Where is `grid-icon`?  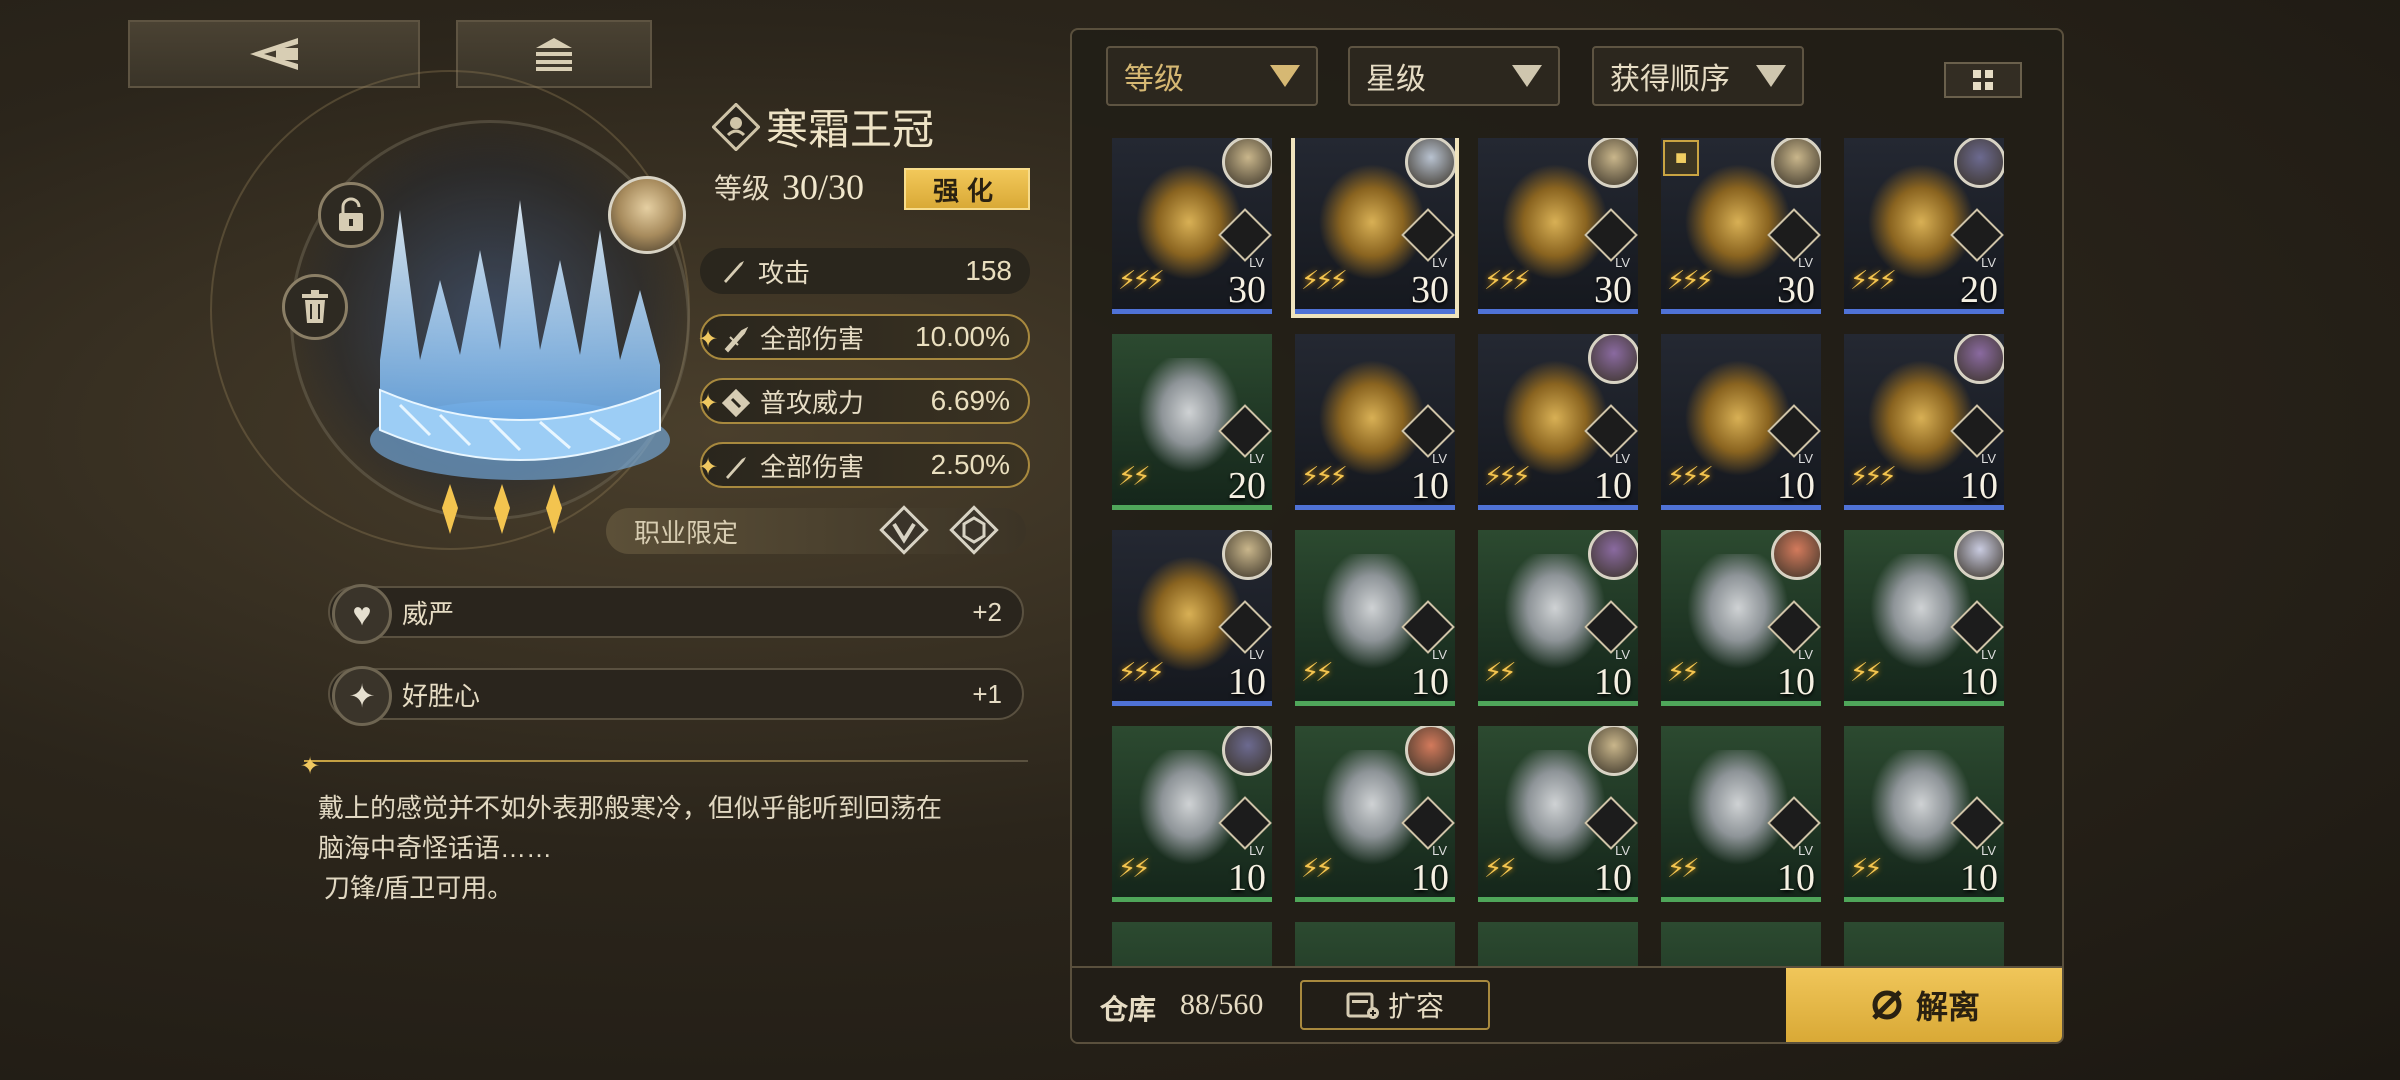
grid-icon is located at coordinates (1983, 80).